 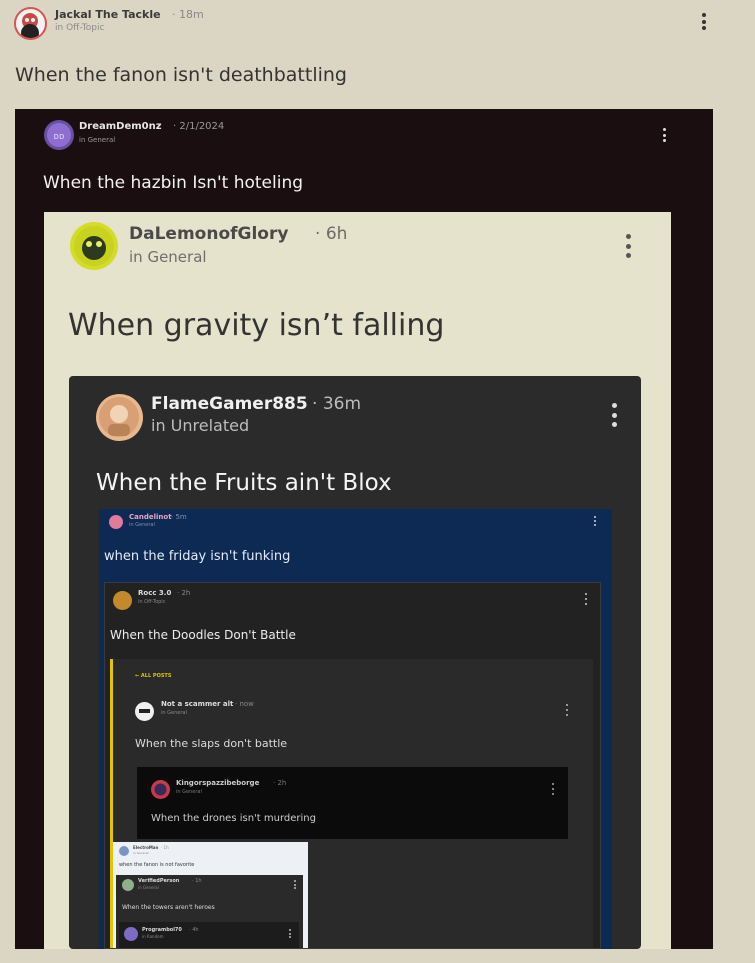 I want to click on quote-time: · 36m, so click(x=337, y=404).